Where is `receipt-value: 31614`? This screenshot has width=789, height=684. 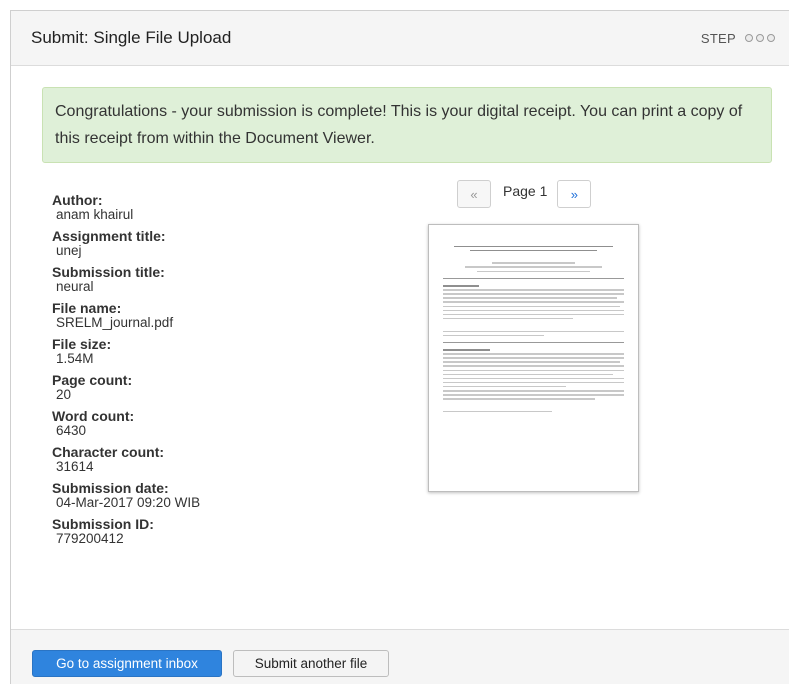 receipt-value: 31614 is located at coordinates (75, 466).